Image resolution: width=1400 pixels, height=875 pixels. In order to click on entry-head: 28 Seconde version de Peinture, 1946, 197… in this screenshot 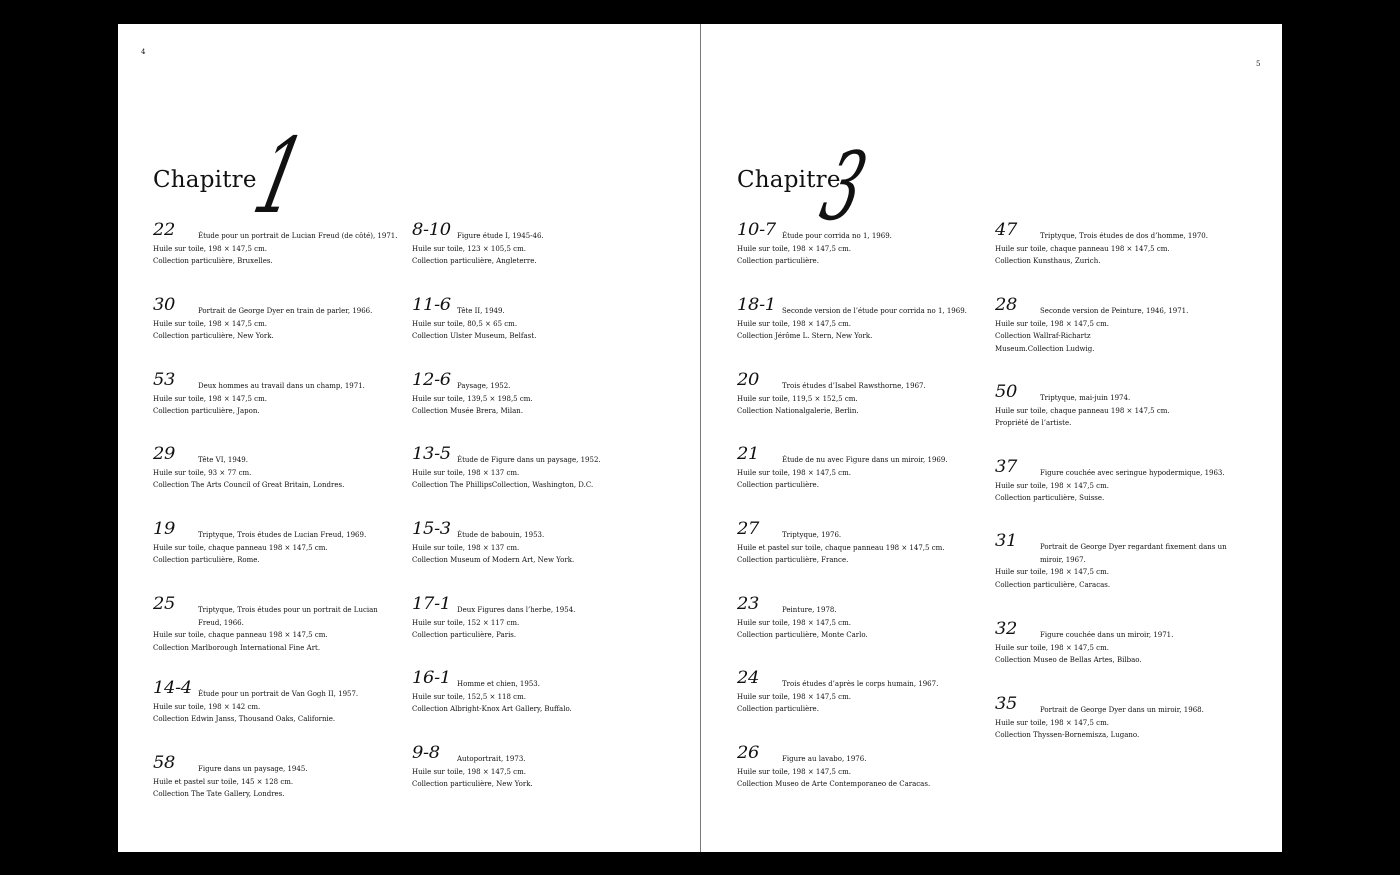, I will do `click(1120, 307)`.